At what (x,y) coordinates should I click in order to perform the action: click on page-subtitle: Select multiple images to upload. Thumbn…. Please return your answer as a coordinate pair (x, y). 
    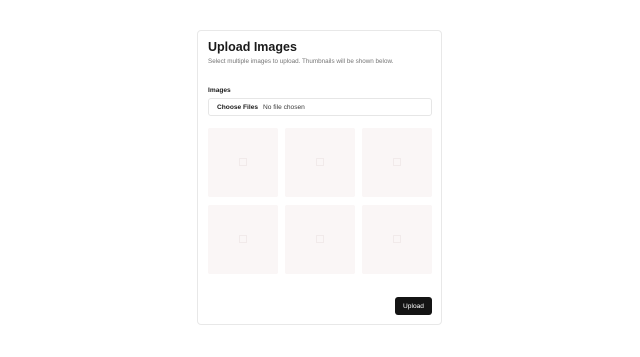
    Looking at the image, I should click on (301, 61).